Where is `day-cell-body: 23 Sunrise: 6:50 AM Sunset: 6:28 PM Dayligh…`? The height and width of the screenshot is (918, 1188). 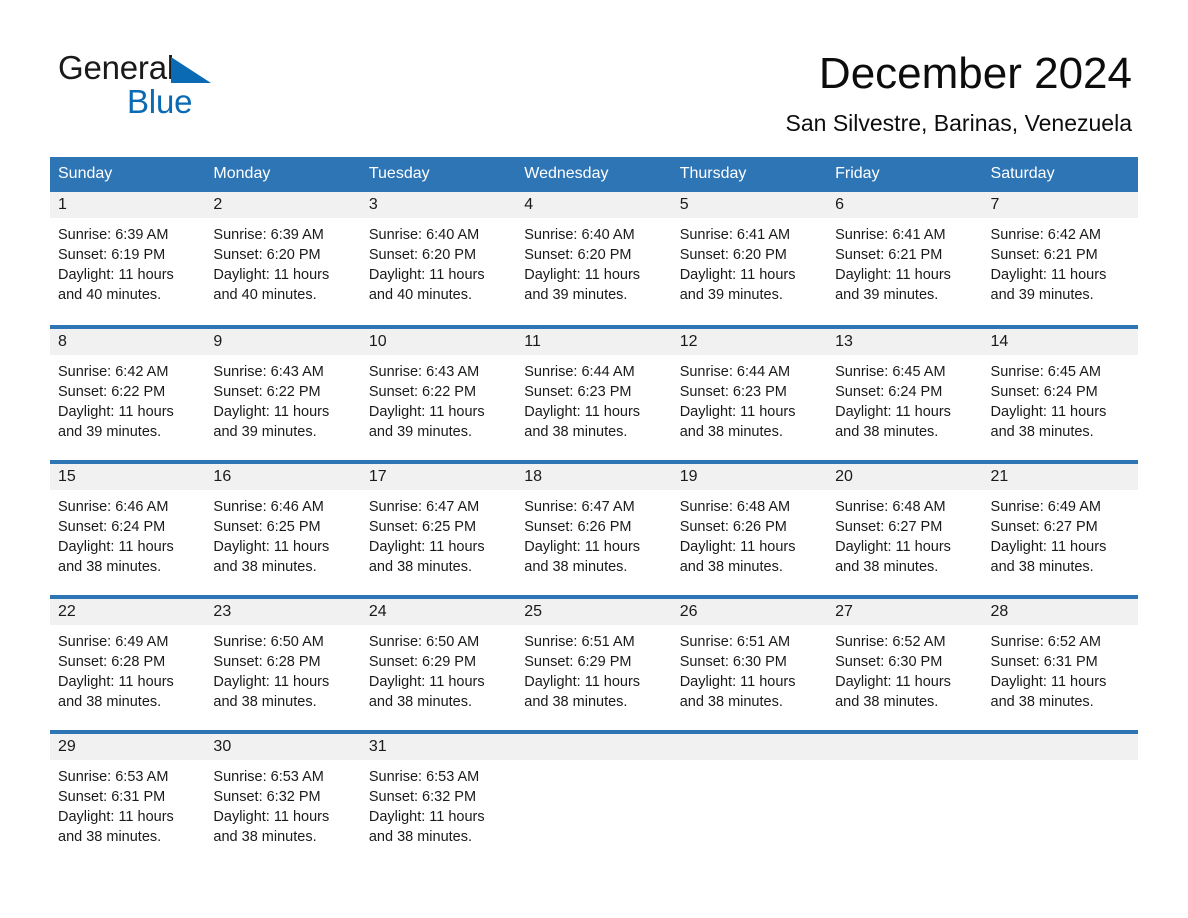
day-cell-body: 23 Sunrise: 6:50 AM Sunset: 6:28 PM Dayligh… is located at coordinates (283, 663).